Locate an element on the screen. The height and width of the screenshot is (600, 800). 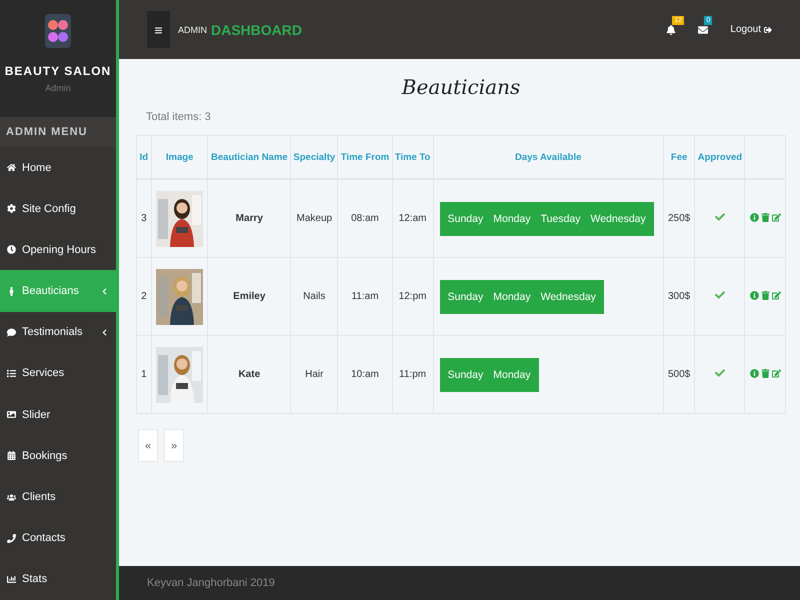
column-header: Time From is located at coordinates (365, 157).